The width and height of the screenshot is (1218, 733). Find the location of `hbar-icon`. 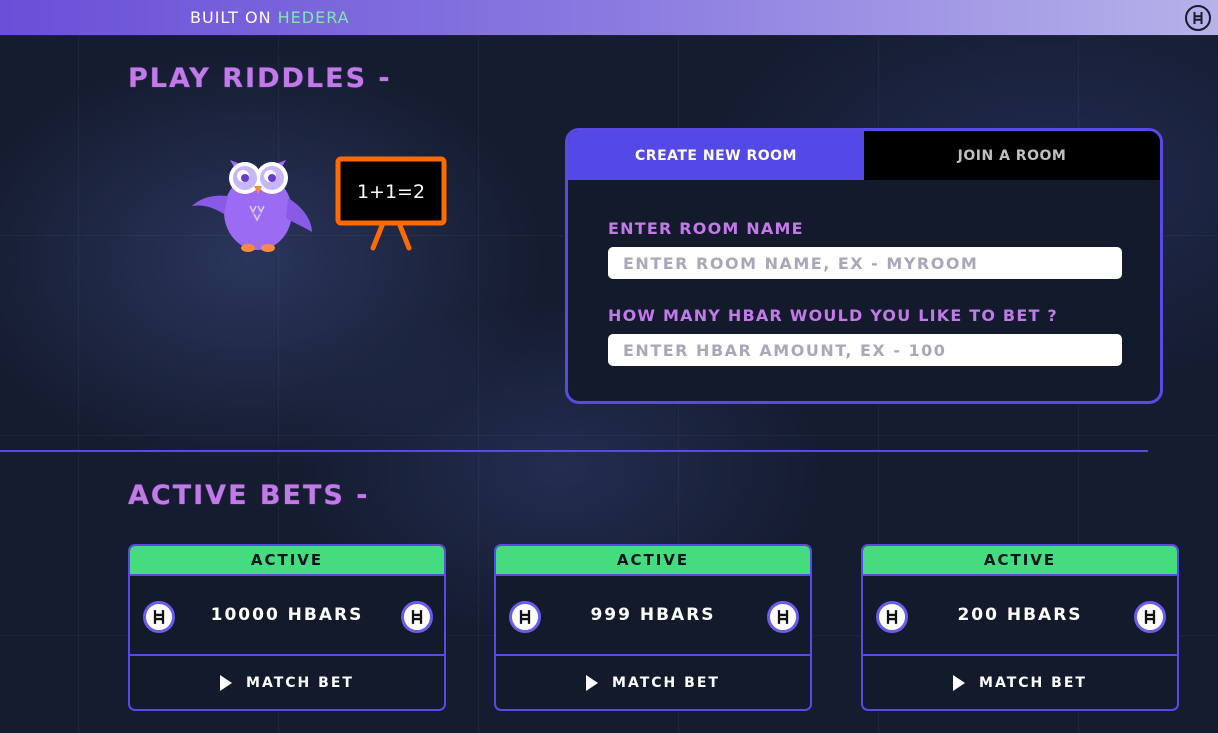

hbar-icon is located at coordinates (1198, 18).